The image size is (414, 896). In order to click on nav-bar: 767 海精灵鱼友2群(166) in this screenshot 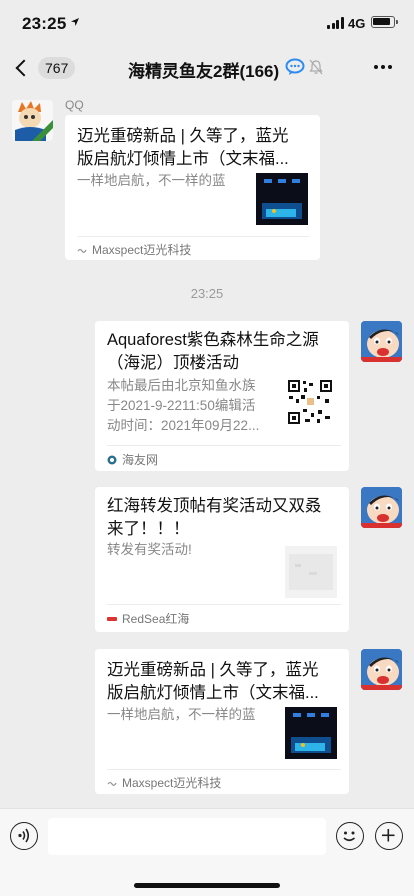, I will do `click(207, 67)`.